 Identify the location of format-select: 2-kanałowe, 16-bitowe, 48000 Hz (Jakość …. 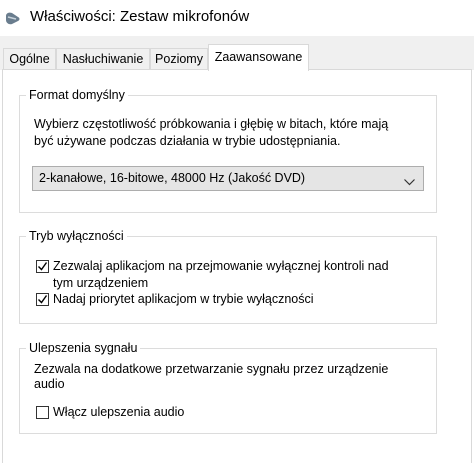
(228, 178).